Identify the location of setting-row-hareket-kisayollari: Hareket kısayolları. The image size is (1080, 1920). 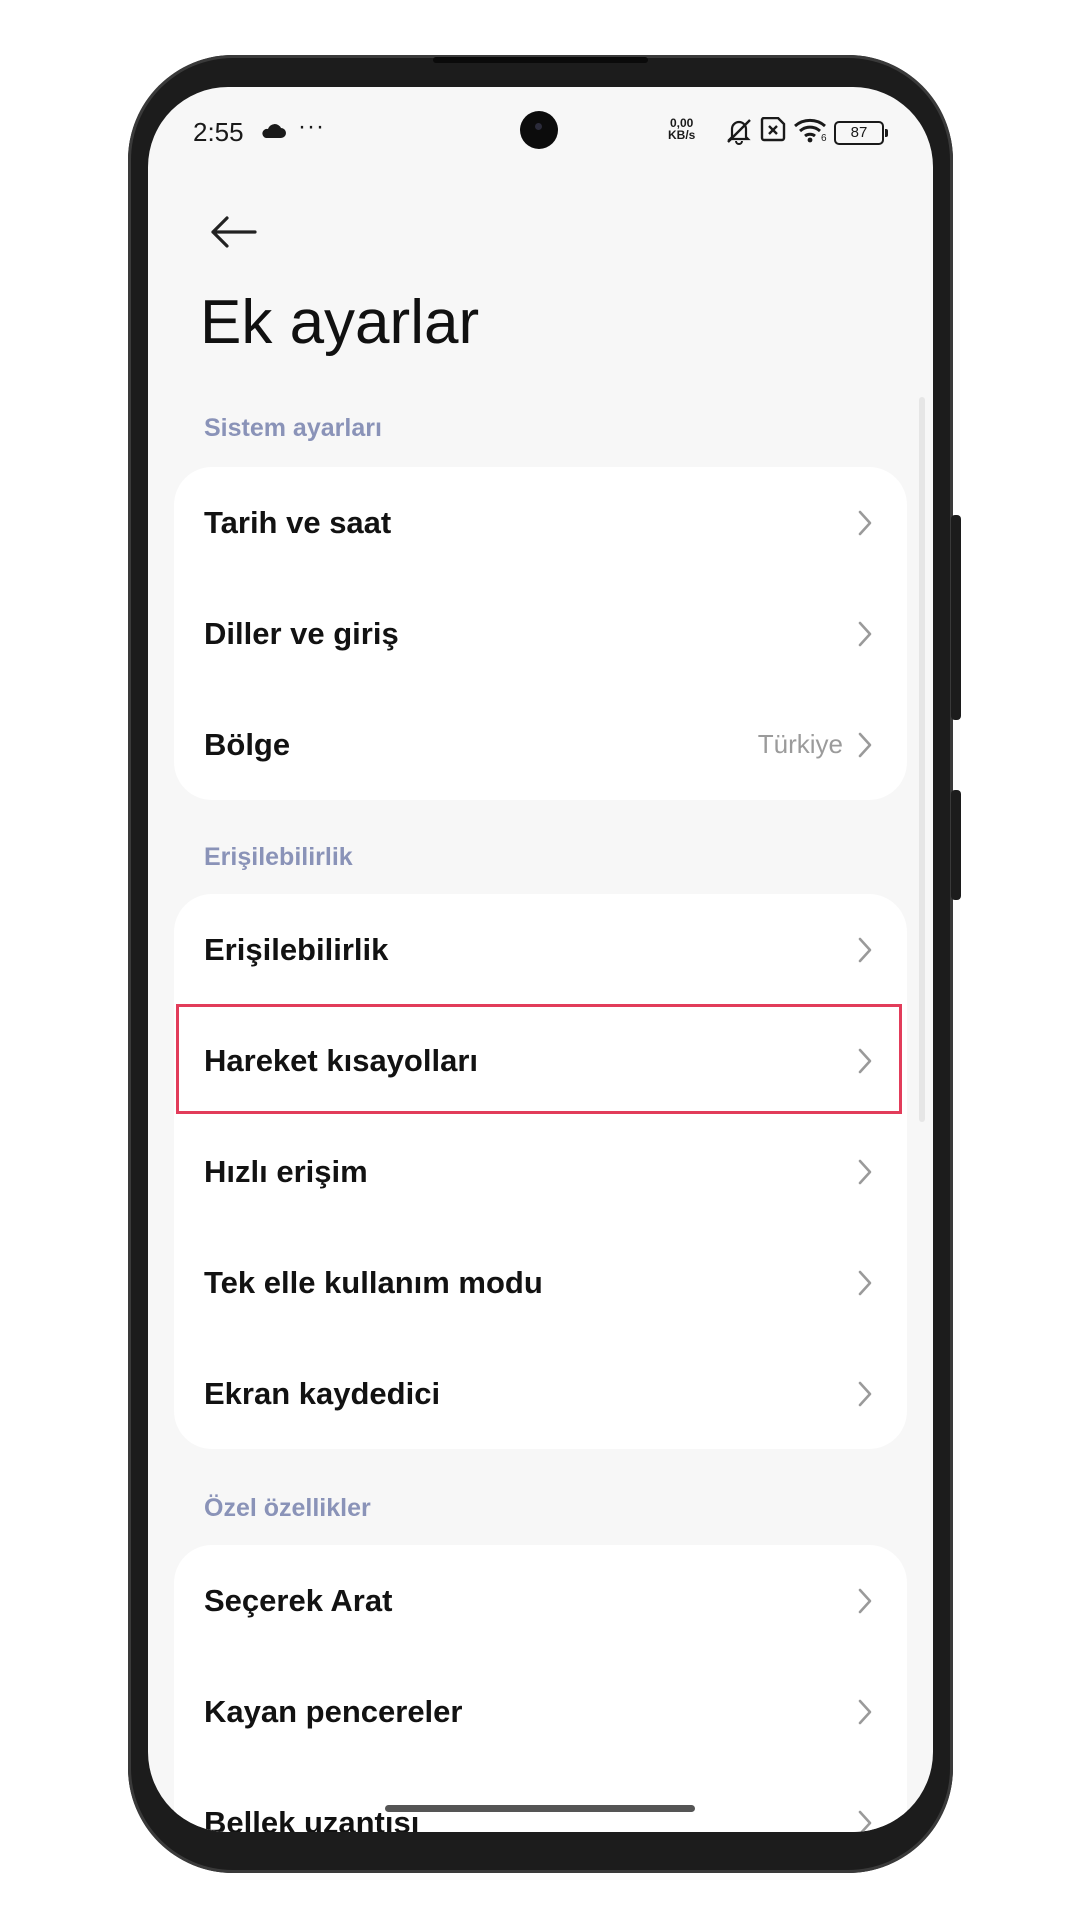
(540, 1060).